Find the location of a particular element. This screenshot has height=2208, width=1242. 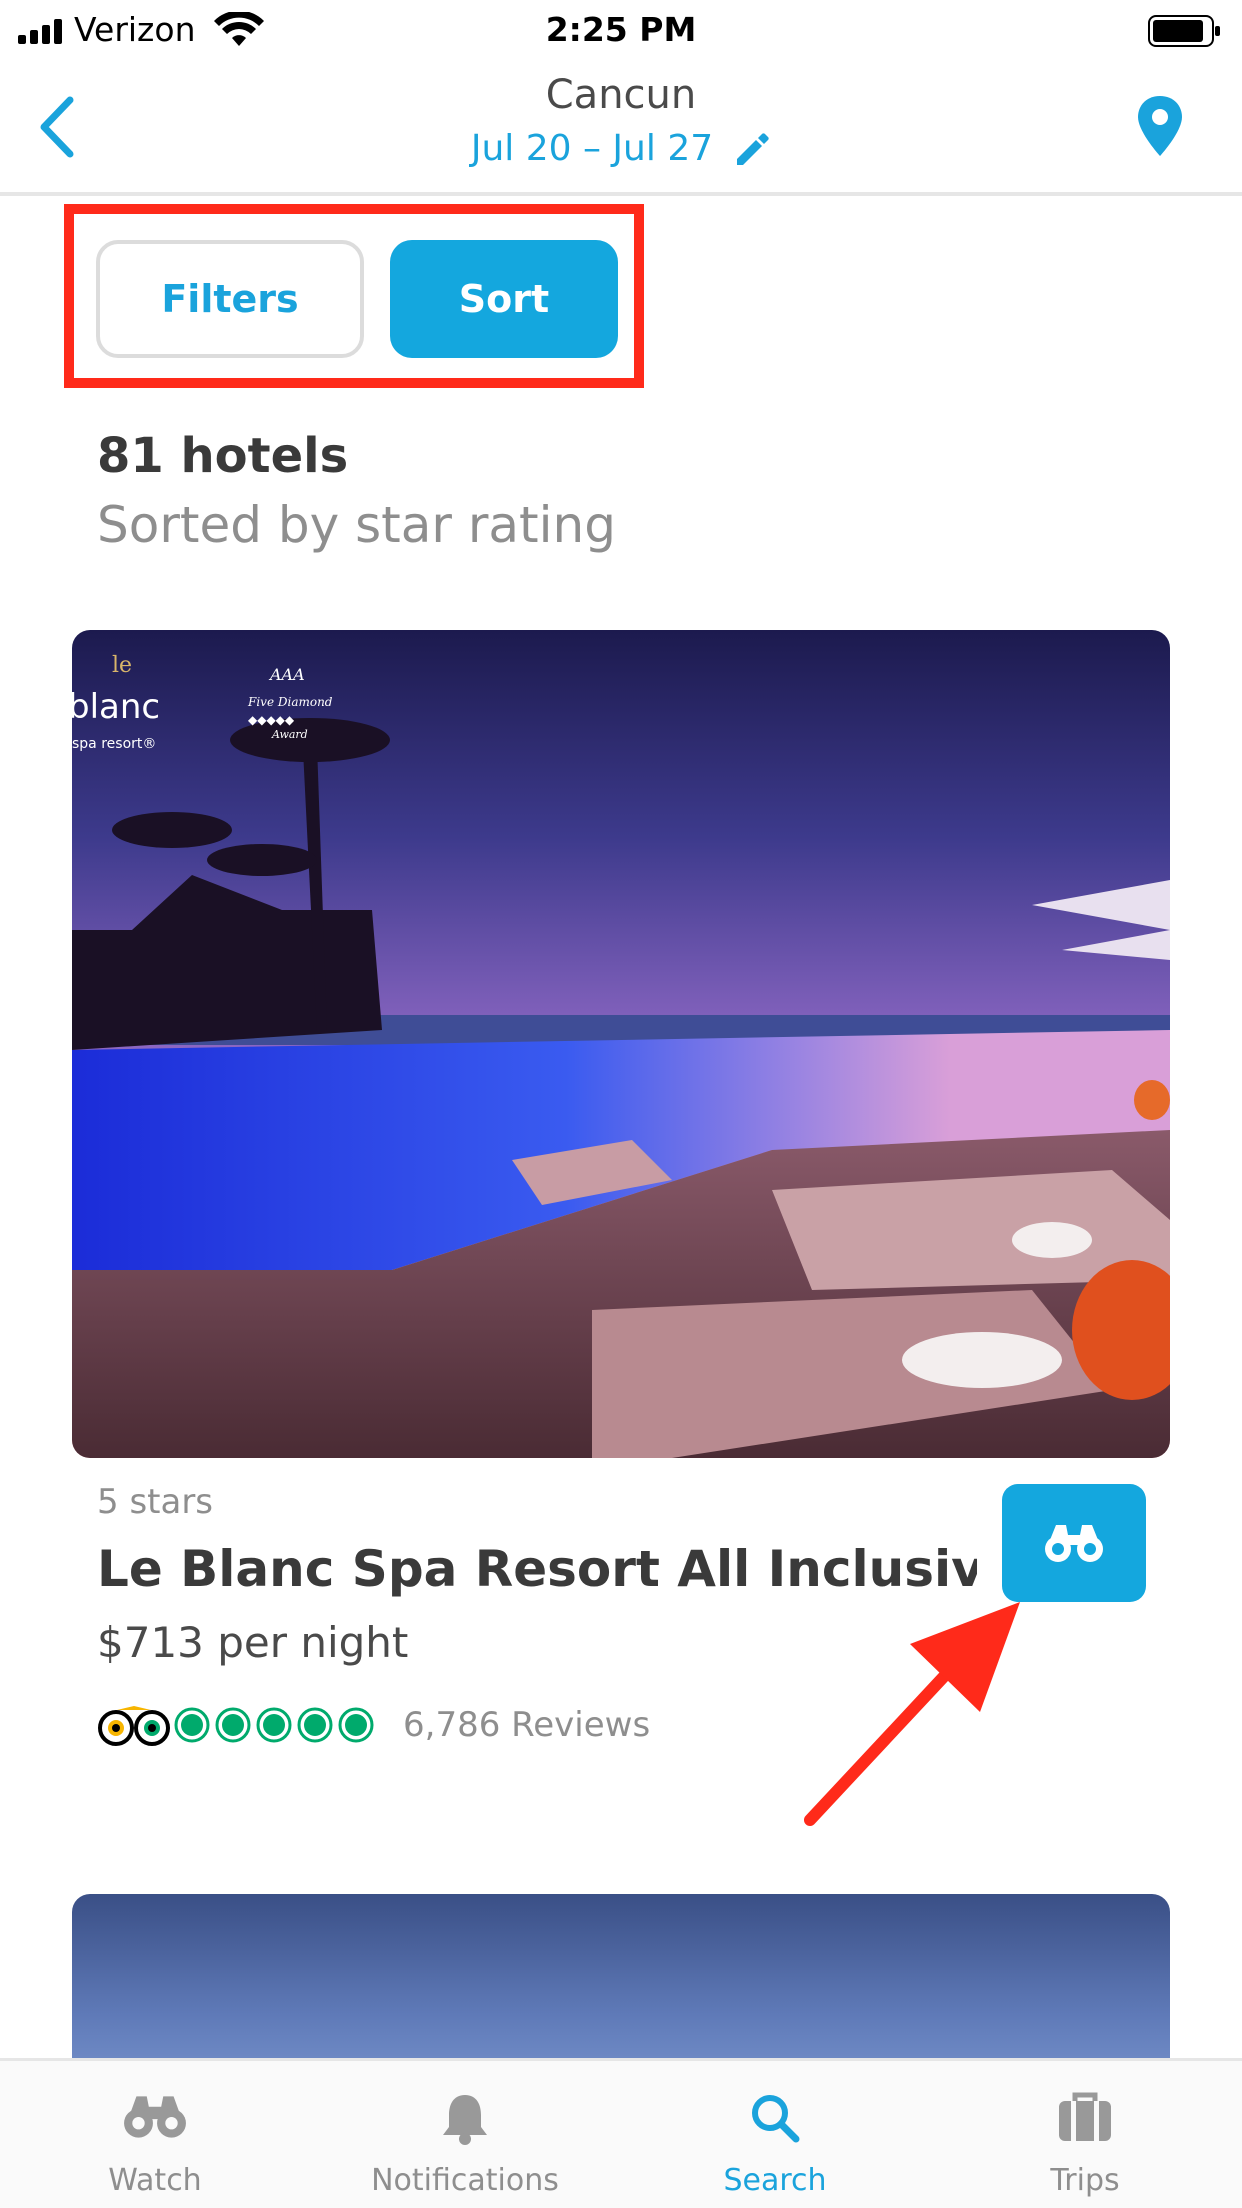

hotel-price: $713 per night is located at coordinates (253, 1642).